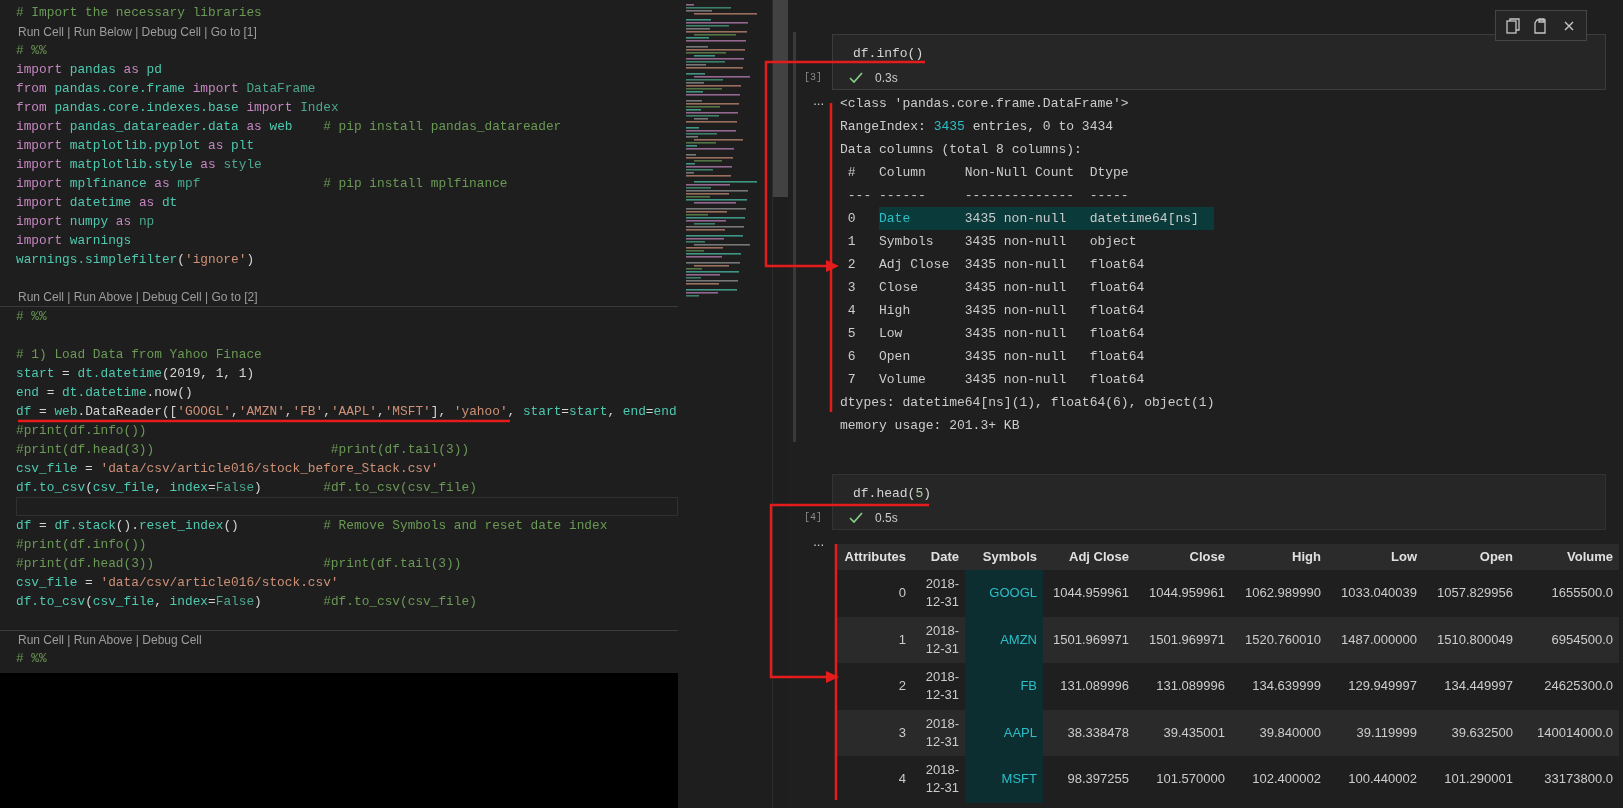  What do you see at coordinates (888, 54) in the screenshot?
I see `code-line: df.info()` at bounding box center [888, 54].